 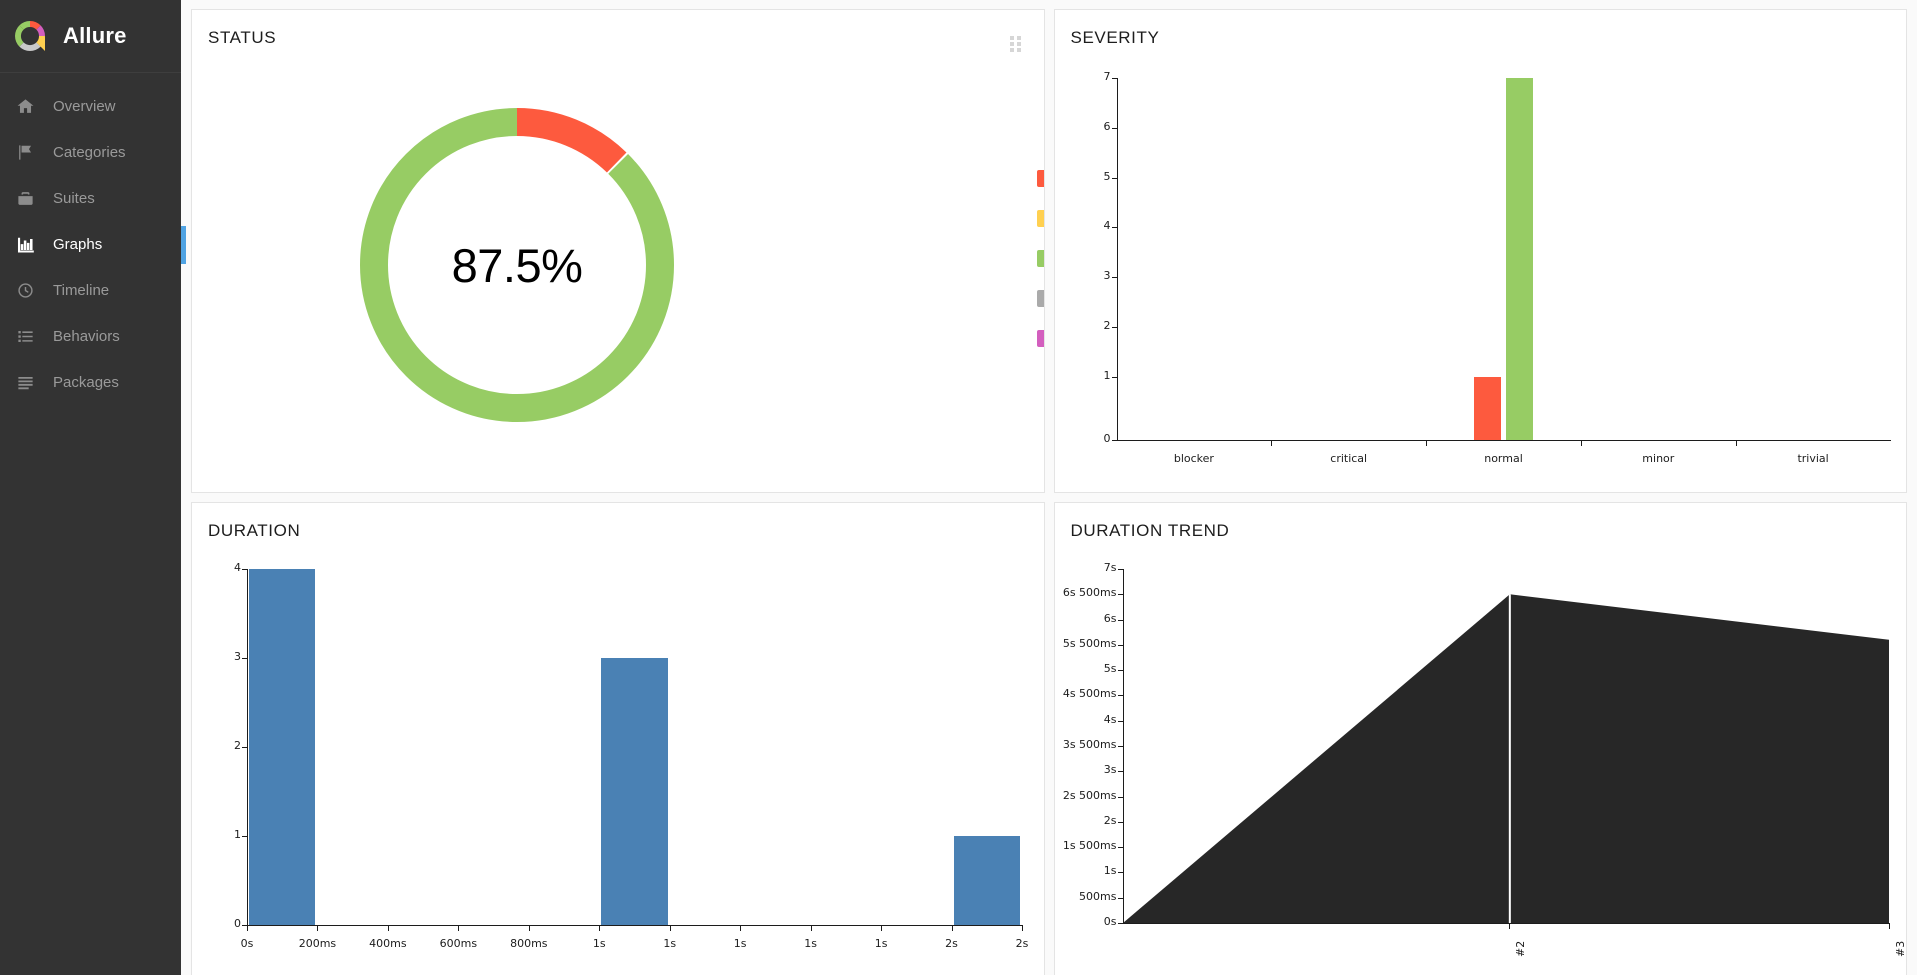 I want to click on duration-x-tick-label: 200ms, so click(x=317, y=943).